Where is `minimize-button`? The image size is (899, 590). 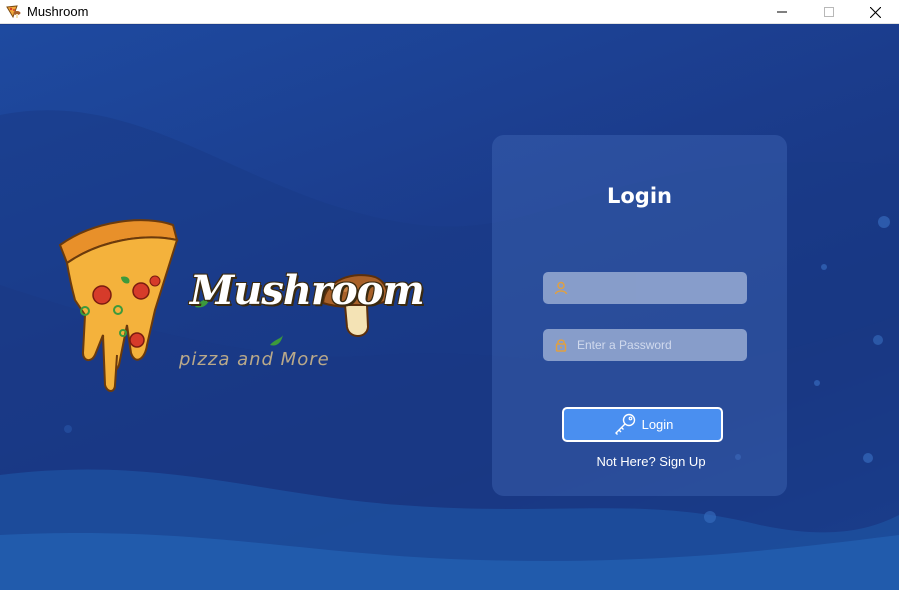 minimize-button is located at coordinates (781, 12).